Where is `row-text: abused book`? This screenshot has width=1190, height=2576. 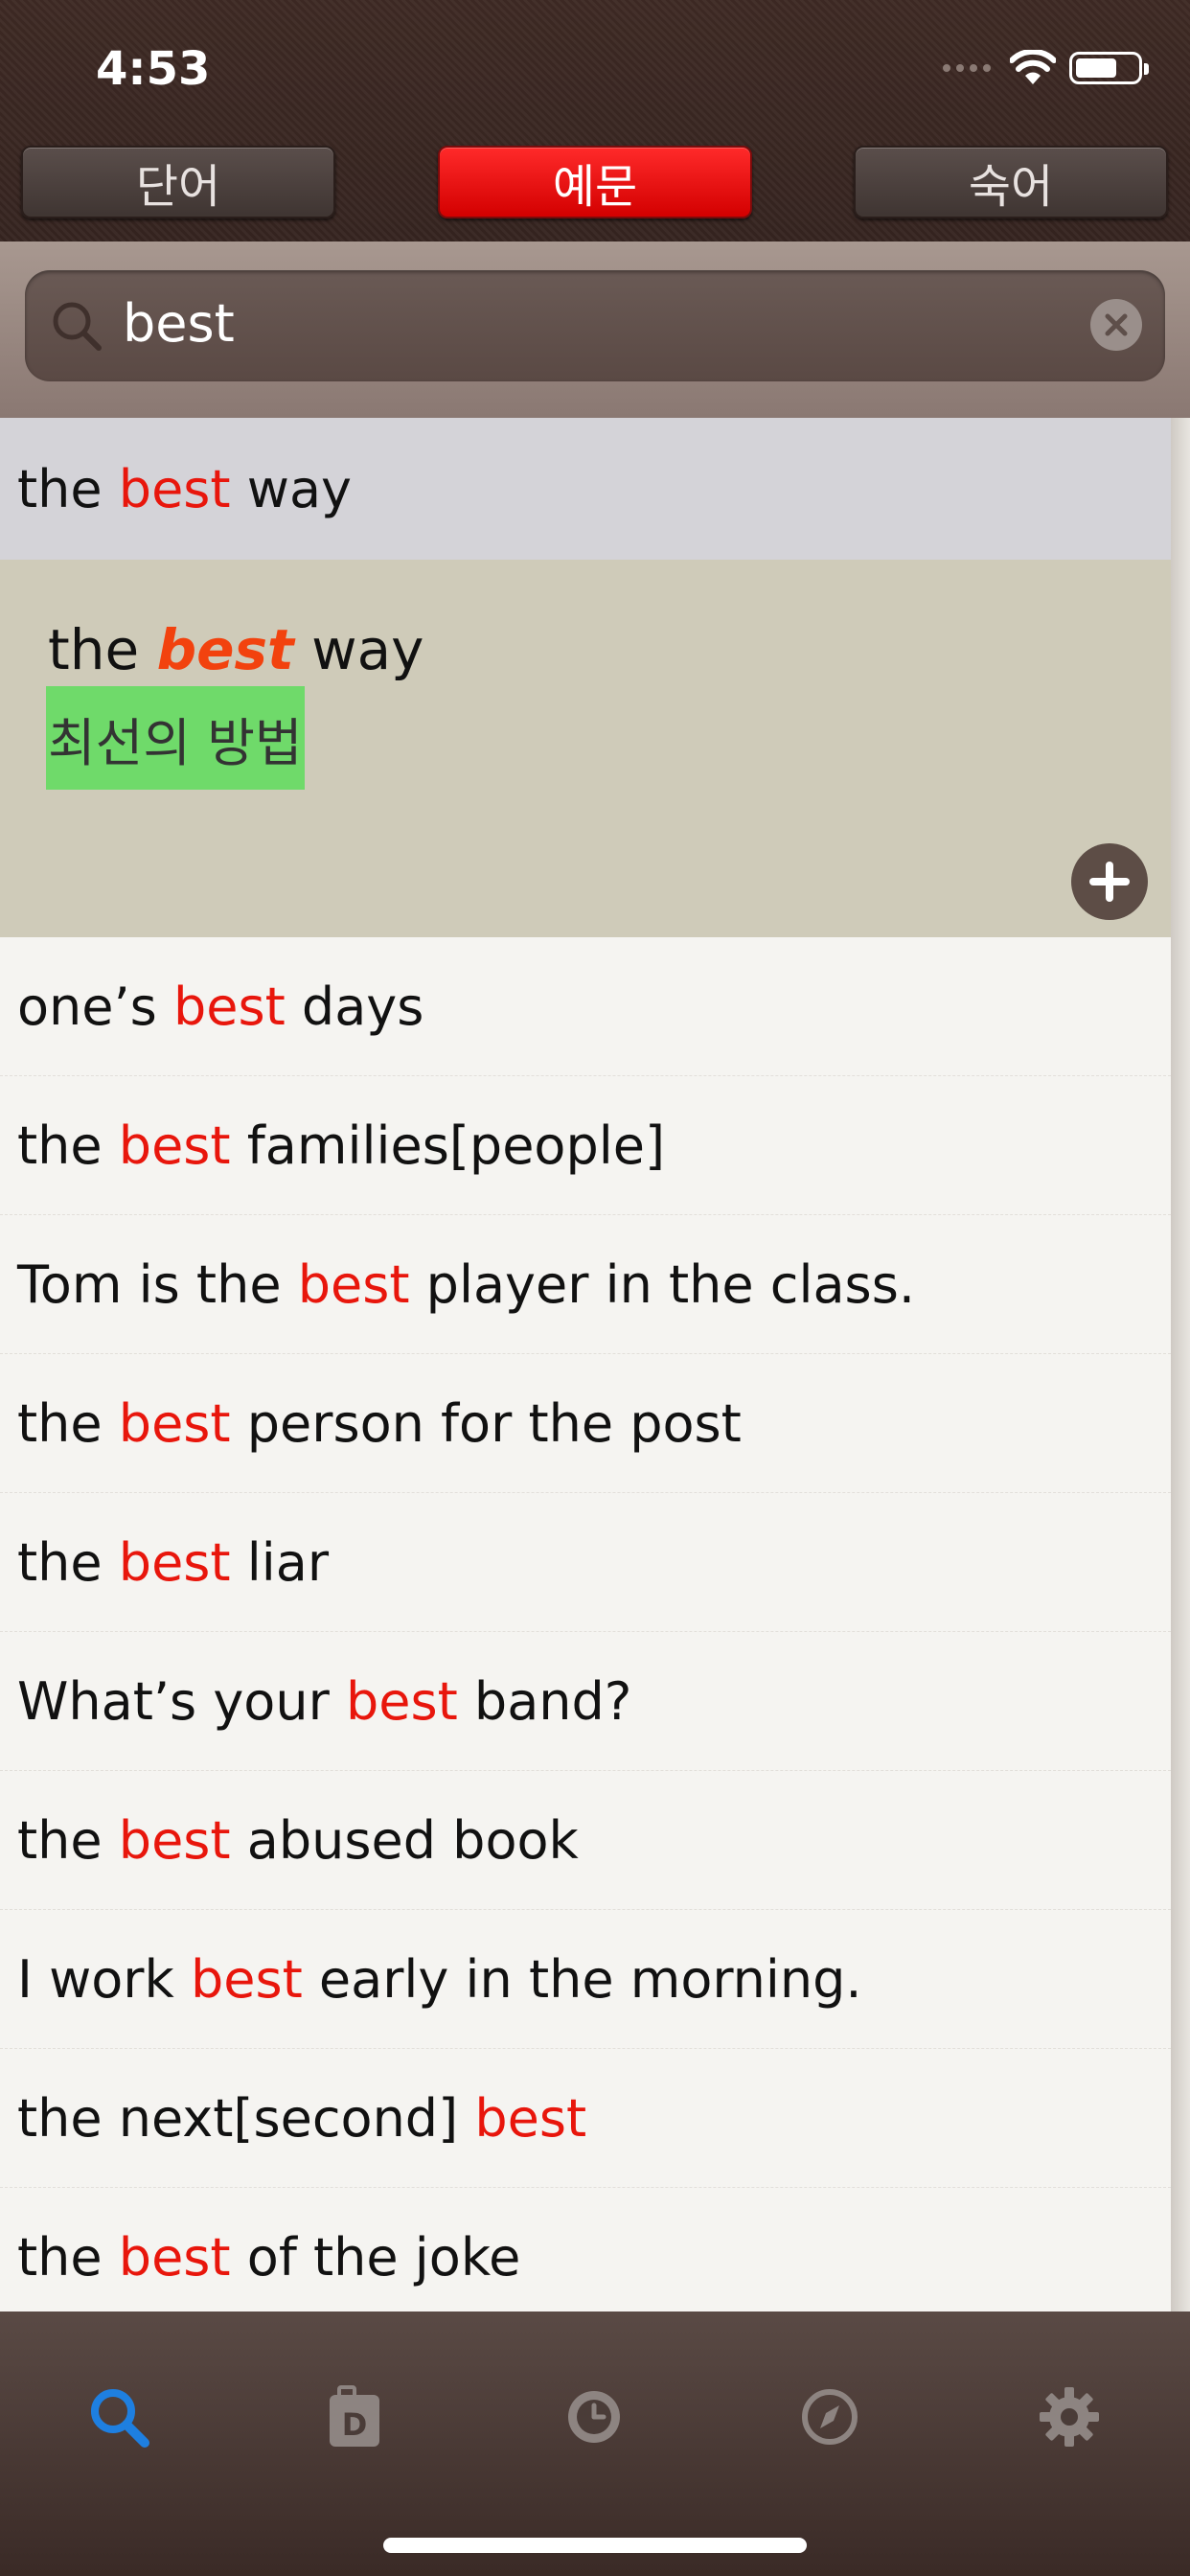 row-text: abused book is located at coordinates (405, 1840).